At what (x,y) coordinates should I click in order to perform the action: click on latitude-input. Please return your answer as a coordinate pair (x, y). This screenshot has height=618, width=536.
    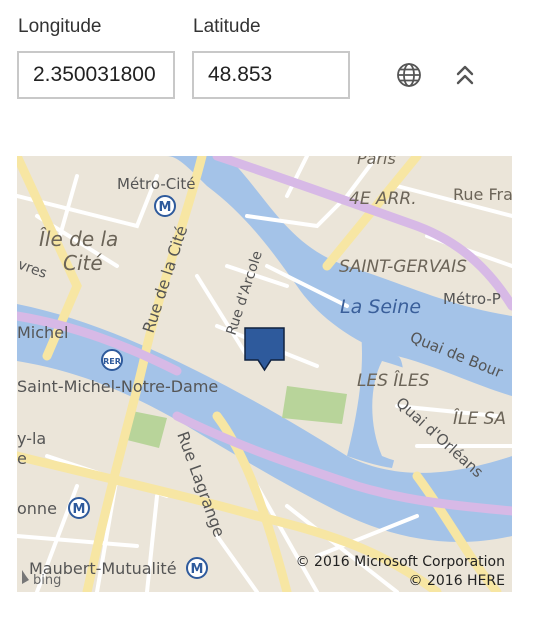
    Looking at the image, I should click on (271, 75).